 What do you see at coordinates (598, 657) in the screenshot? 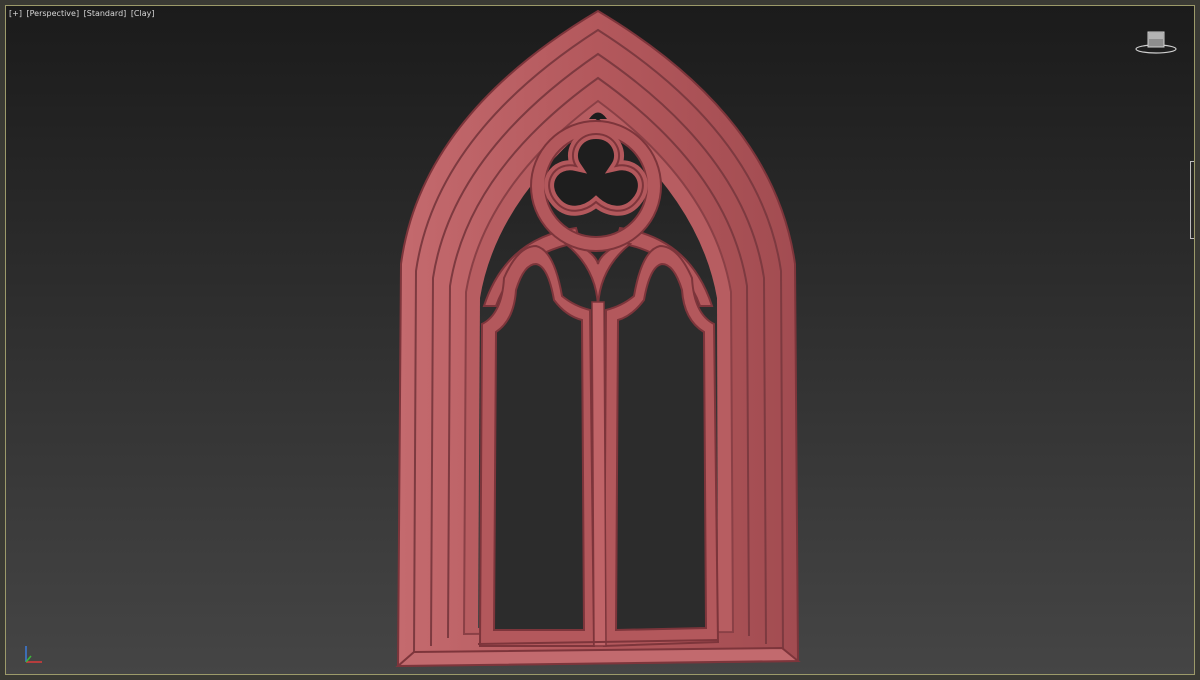
I see `window-sill` at bounding box center [598, 657].